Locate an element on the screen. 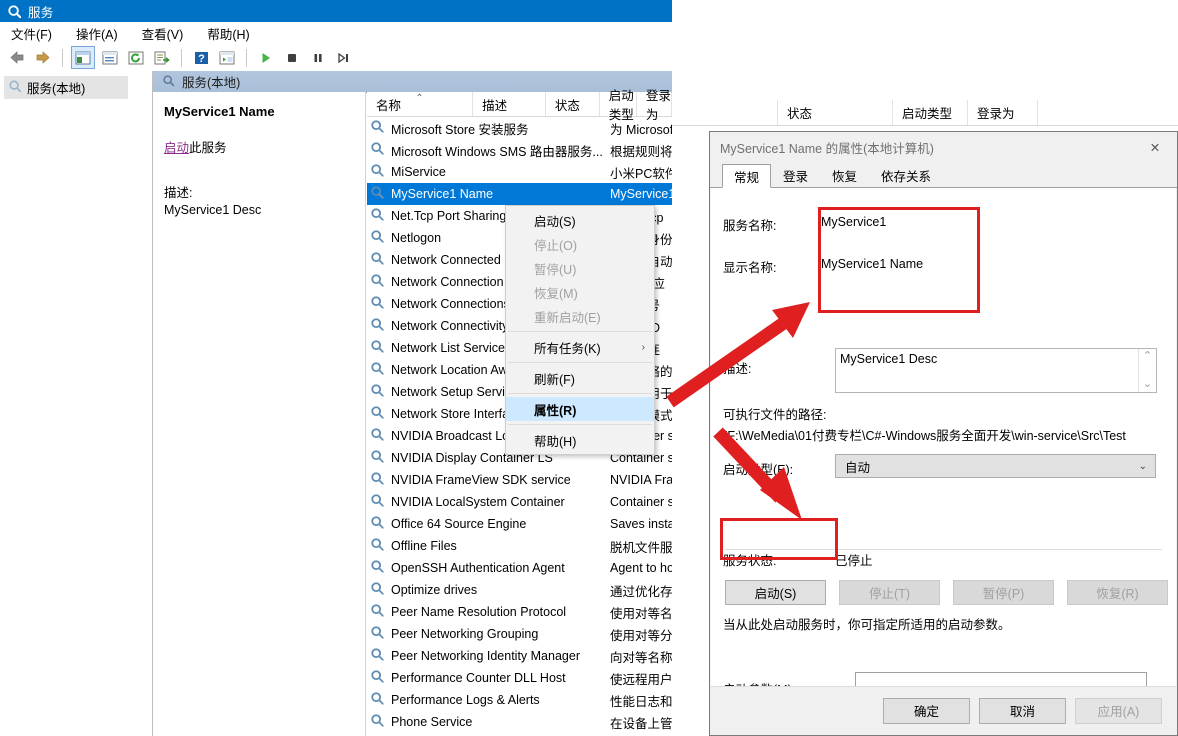  scroll-up-icon: ⌃ is located at coordinates (1147, 356).